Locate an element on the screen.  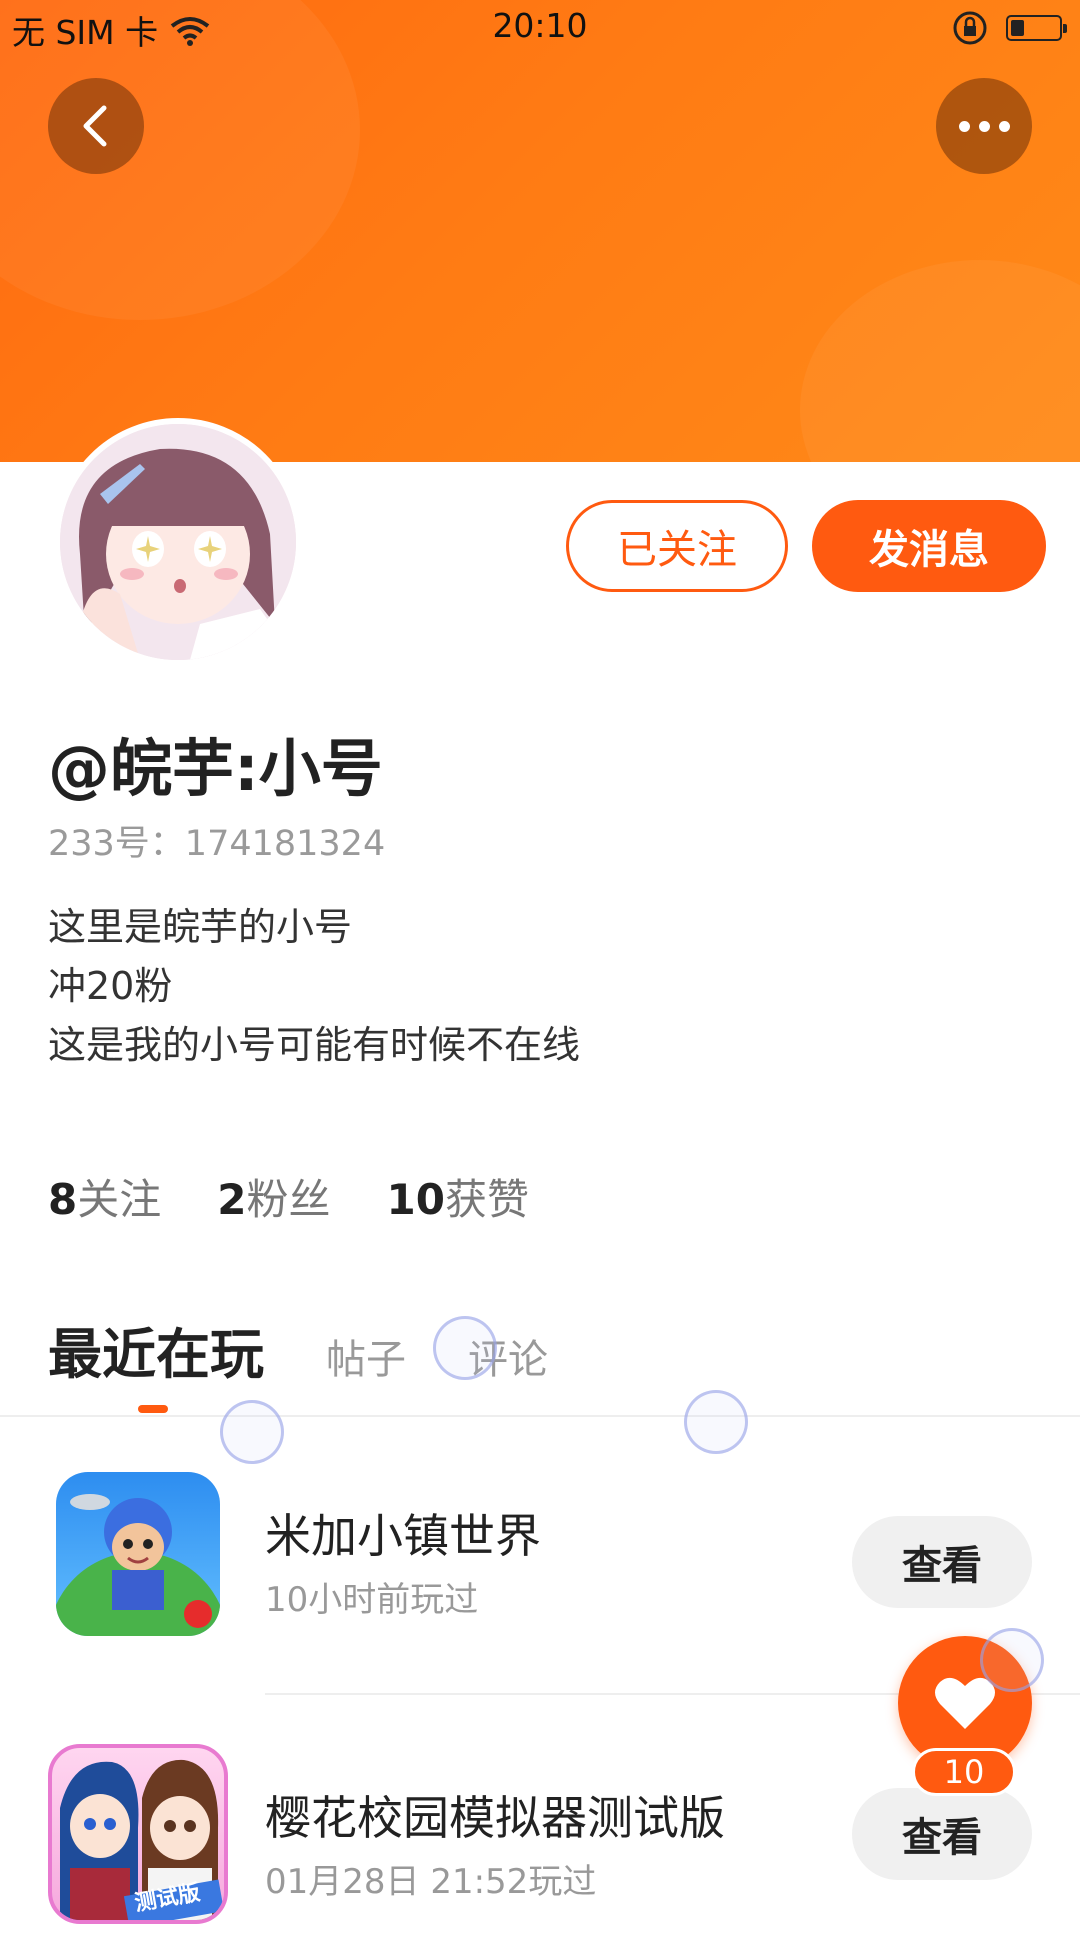
tab-recently-played: 最近在玩 is located at coordinates (156, 1349).